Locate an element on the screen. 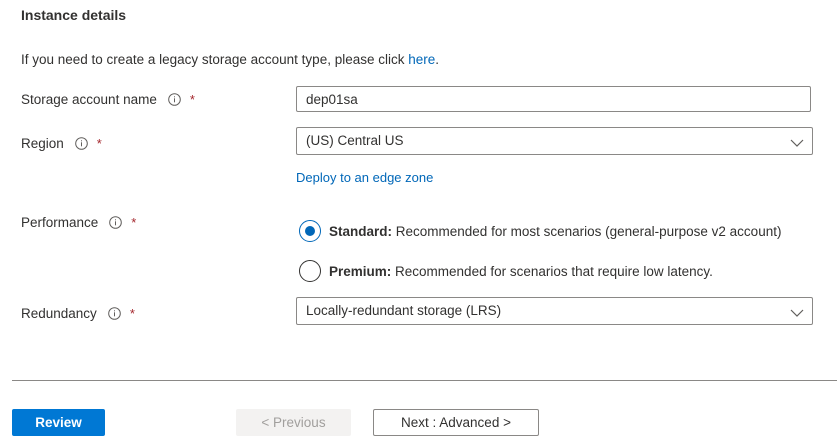 The height and width of the screenshot is (446, 837). footer-divider is located at coordinates (424, 380).